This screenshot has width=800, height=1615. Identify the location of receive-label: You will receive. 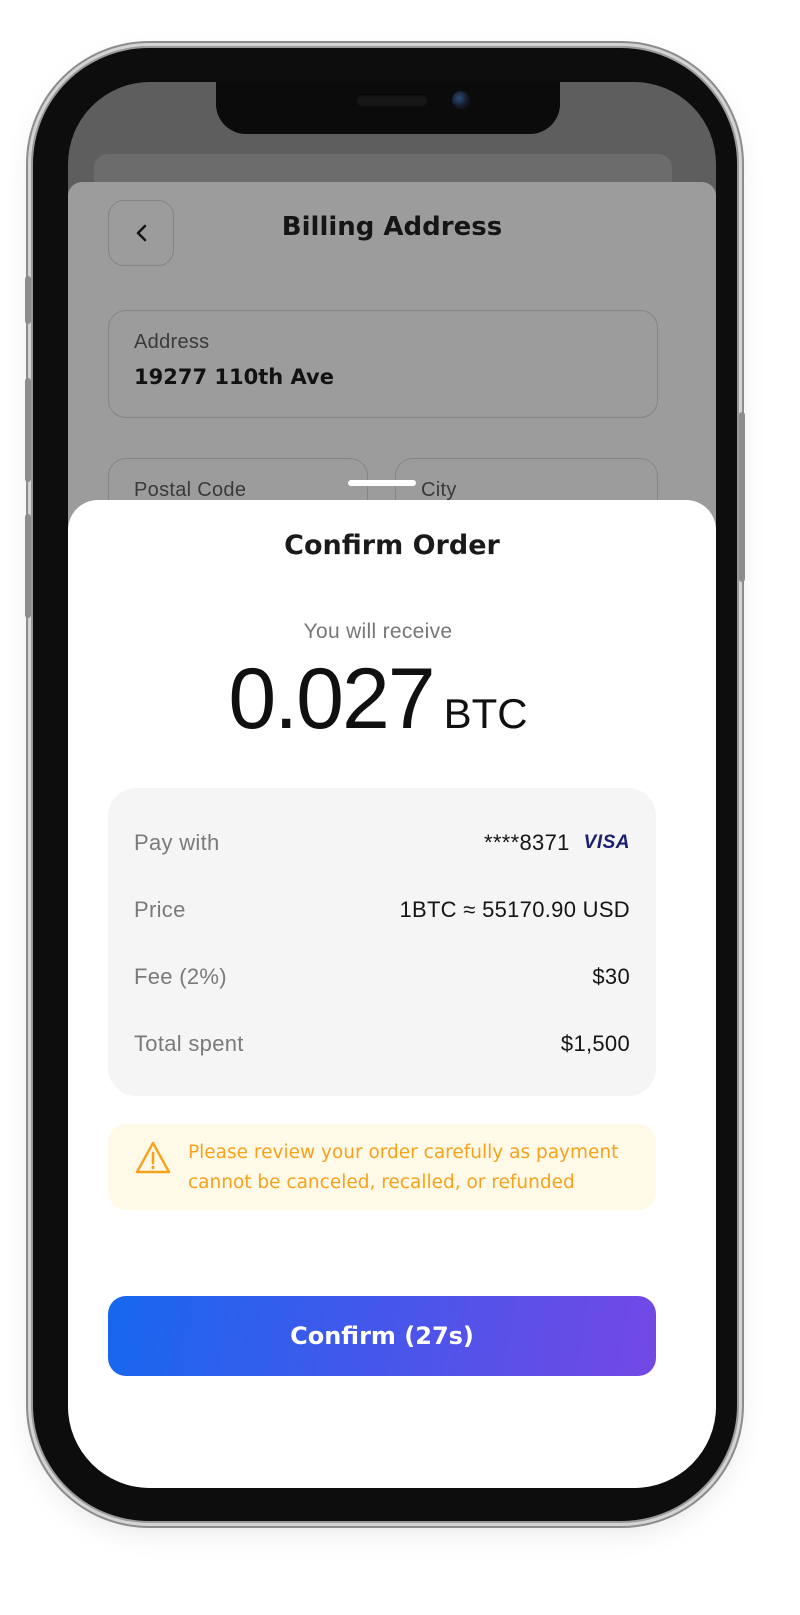
(378, 631).